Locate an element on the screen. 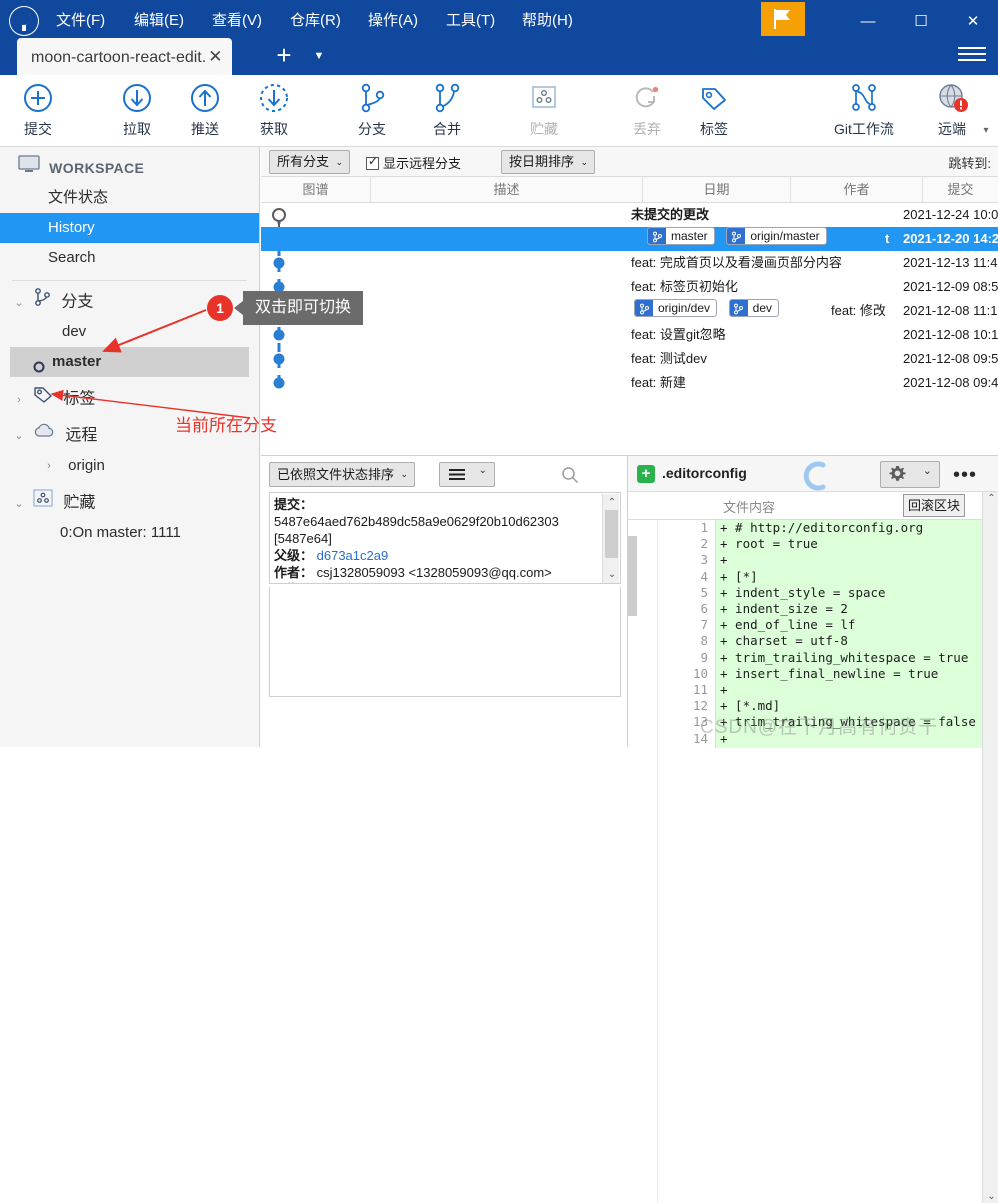 This screenshot has height=1203, width=998. sidebar-section-tags: › 标签 is located at coordinates (129, 399).